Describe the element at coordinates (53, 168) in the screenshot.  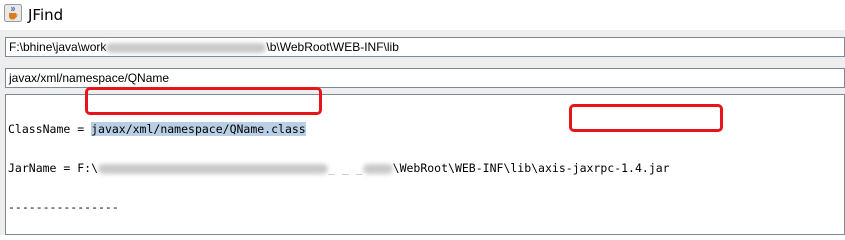
I see `jar-label: JarName = F:\` at that location.